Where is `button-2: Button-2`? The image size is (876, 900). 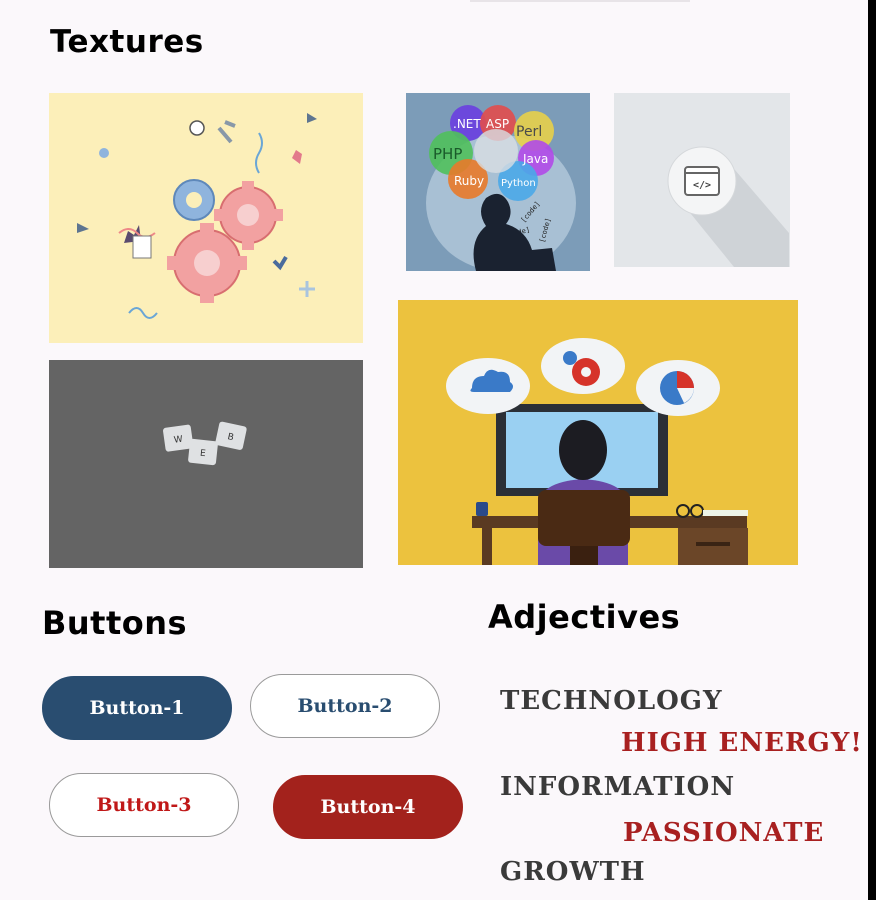 button-2: Button-2 is located at coordinates (345, 706).